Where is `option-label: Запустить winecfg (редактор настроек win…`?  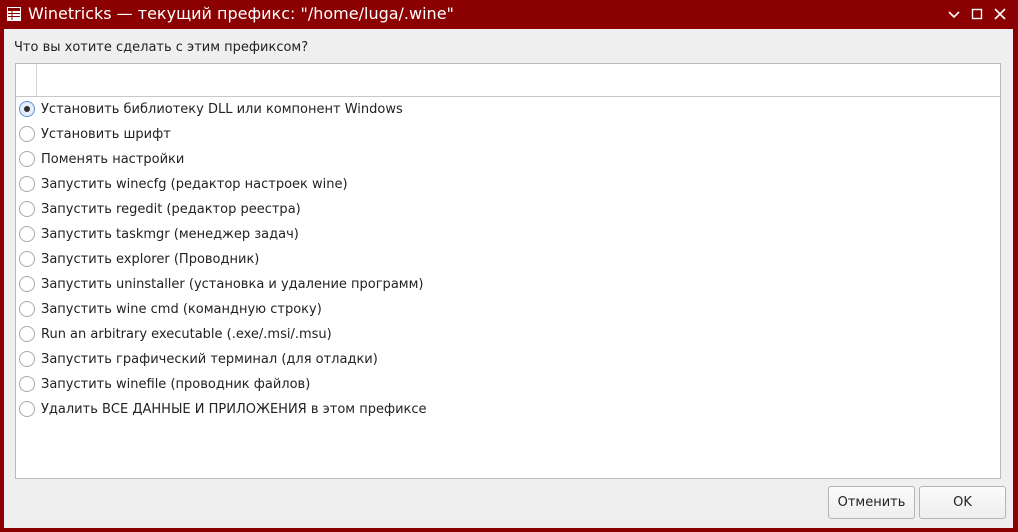 option-label: Запустить winecfg (редактор настроек win… is located at coordinates (194, 184).